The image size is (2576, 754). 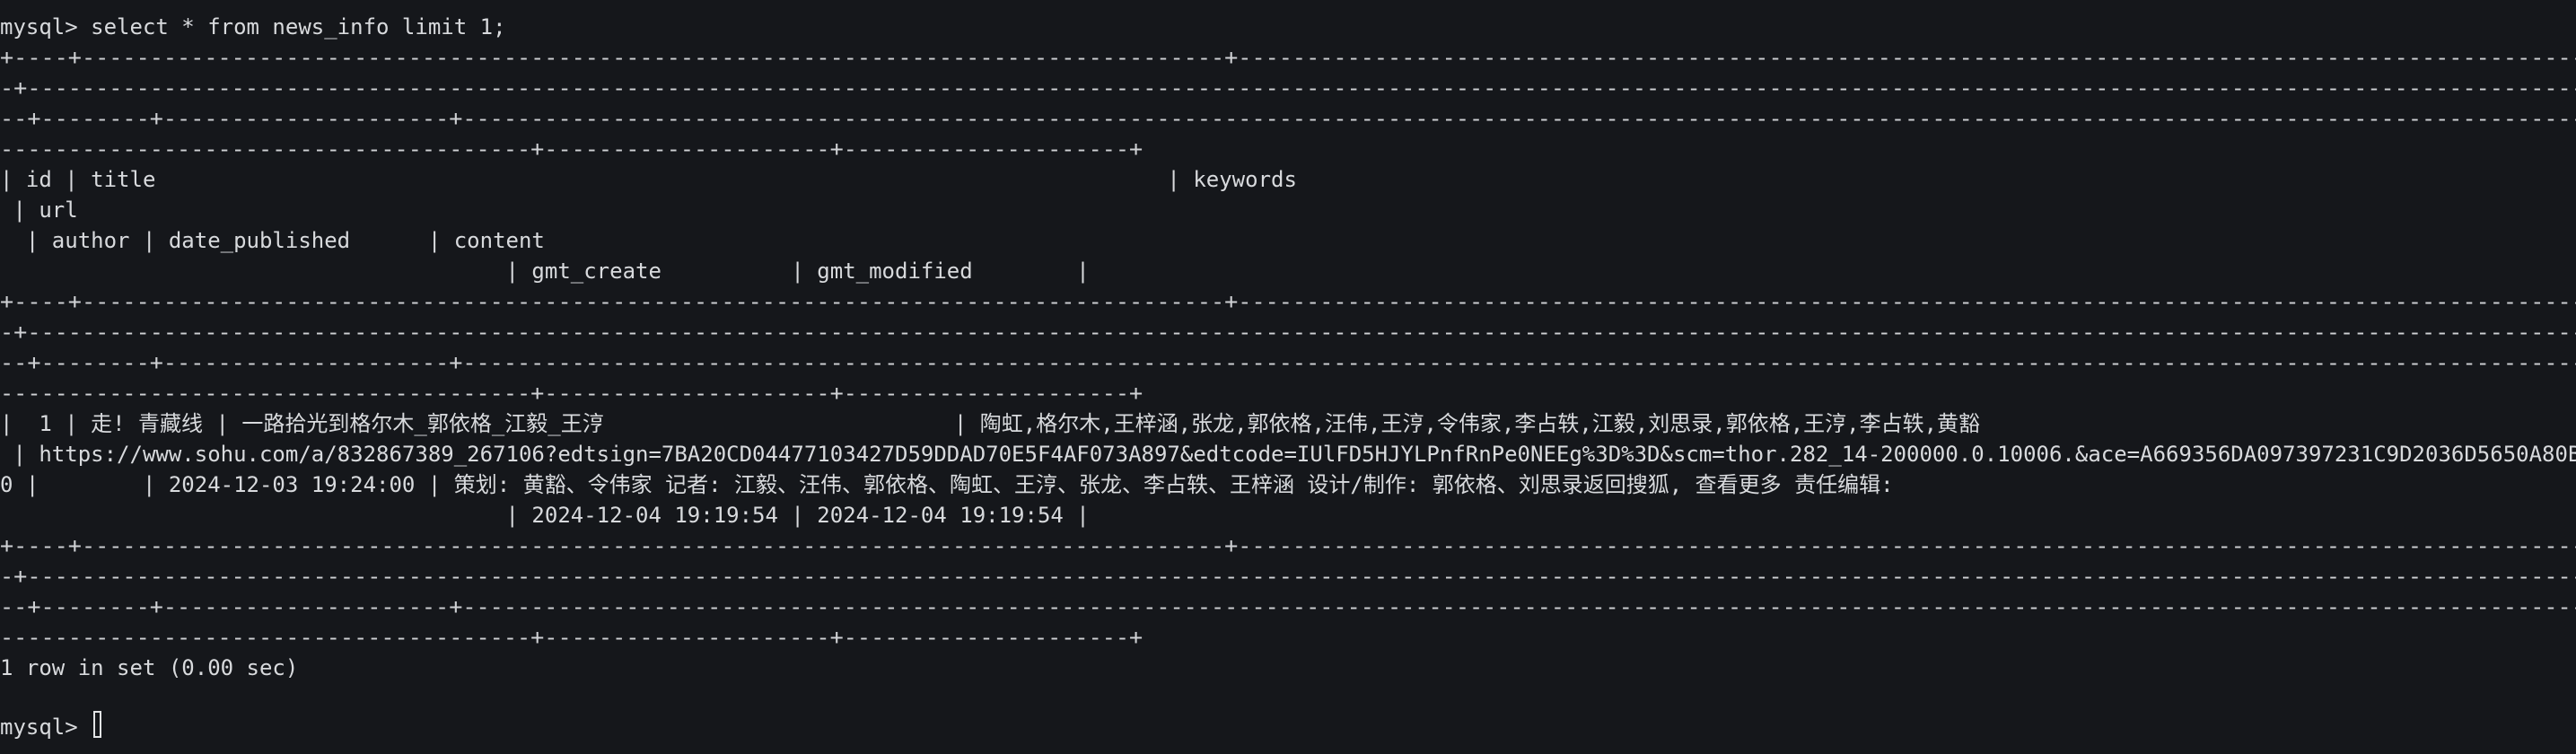 What do you see at coordinates (648, 179) in the screenshot?
I see `header-line-1: | id | title | keywords` at bounding box center [648, 179].